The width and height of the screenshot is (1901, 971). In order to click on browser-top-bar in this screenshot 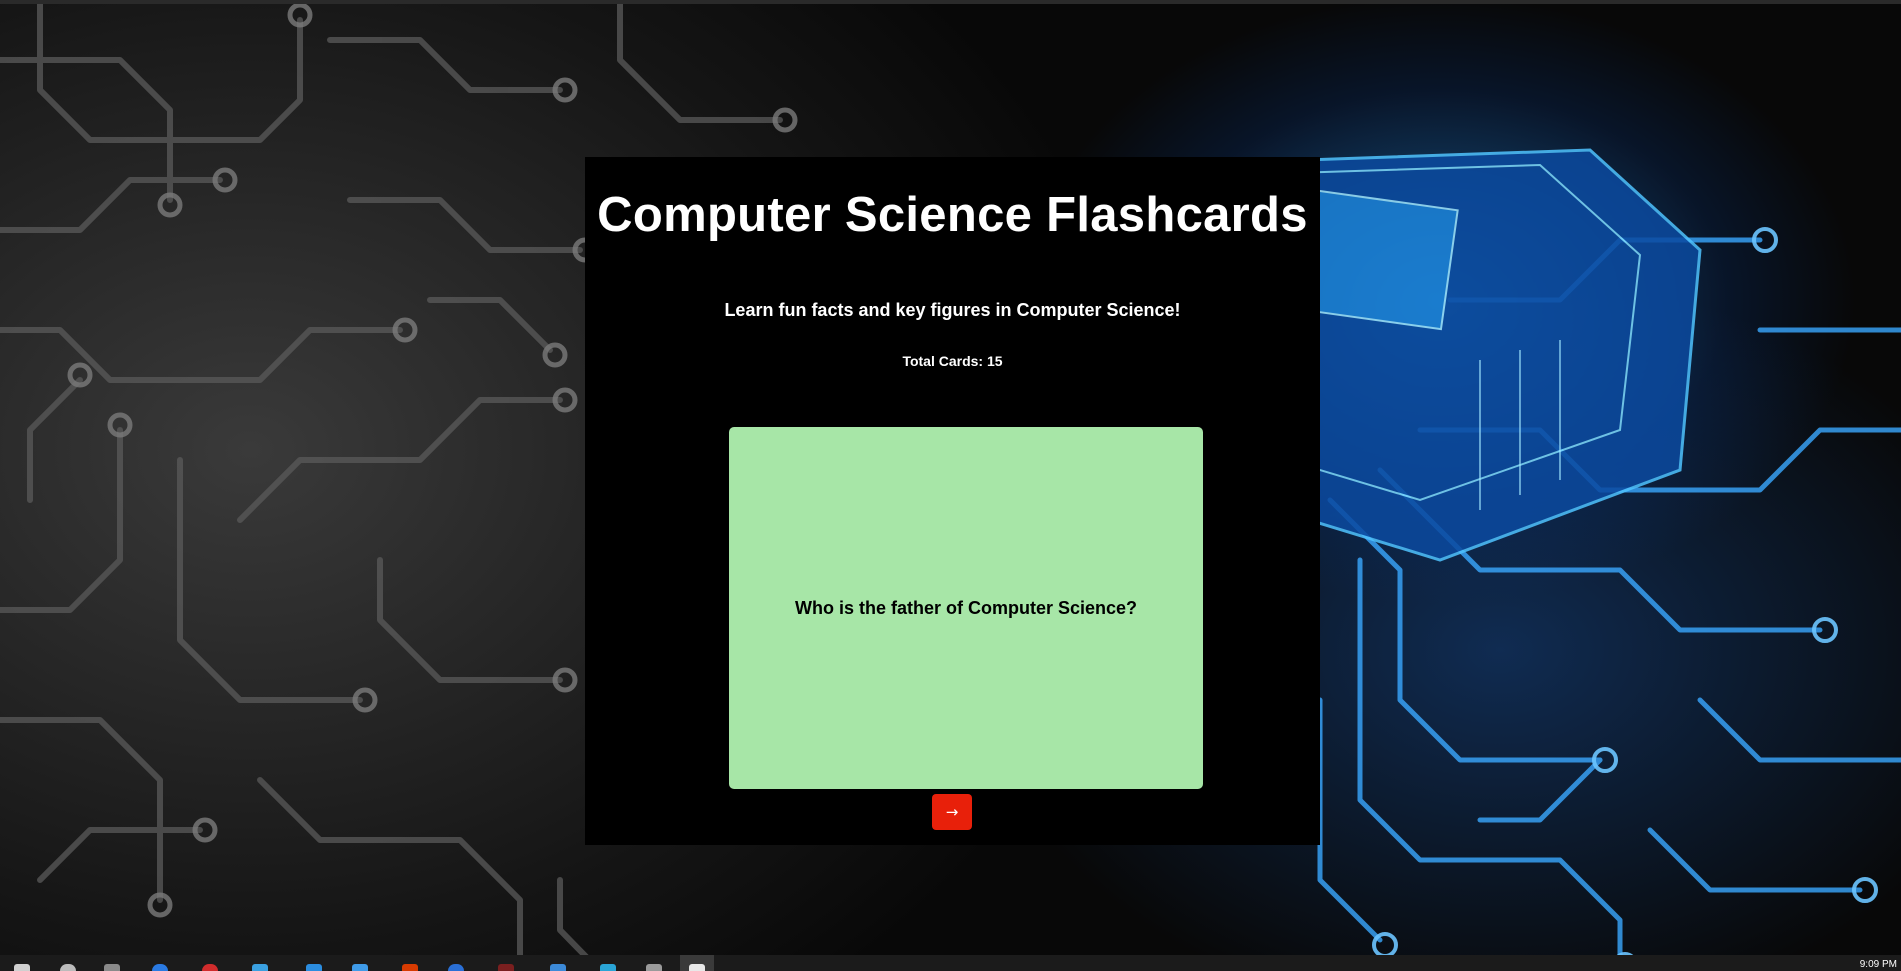, I will do `click(950, 2)`.